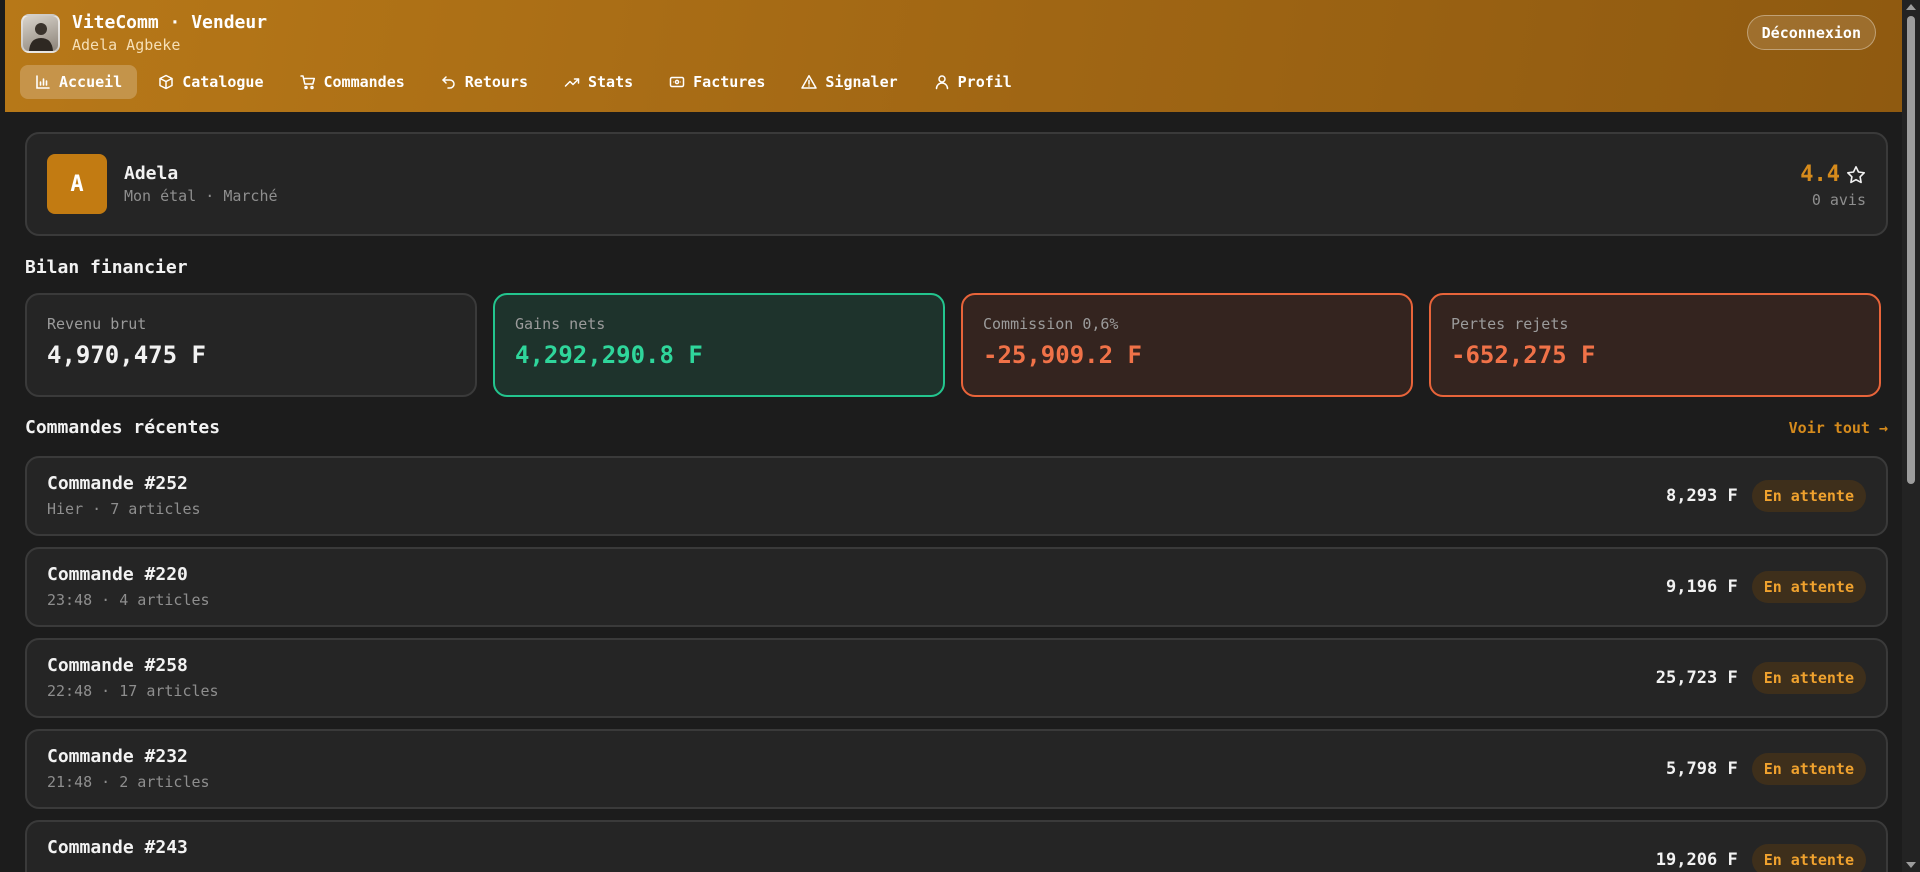 The height and width of the screenshot is (872, 1920). Describe the element at coordinates (201, 196) in the screenshot. I see `profile-subtitle: Mon étal · Marché` at that location.